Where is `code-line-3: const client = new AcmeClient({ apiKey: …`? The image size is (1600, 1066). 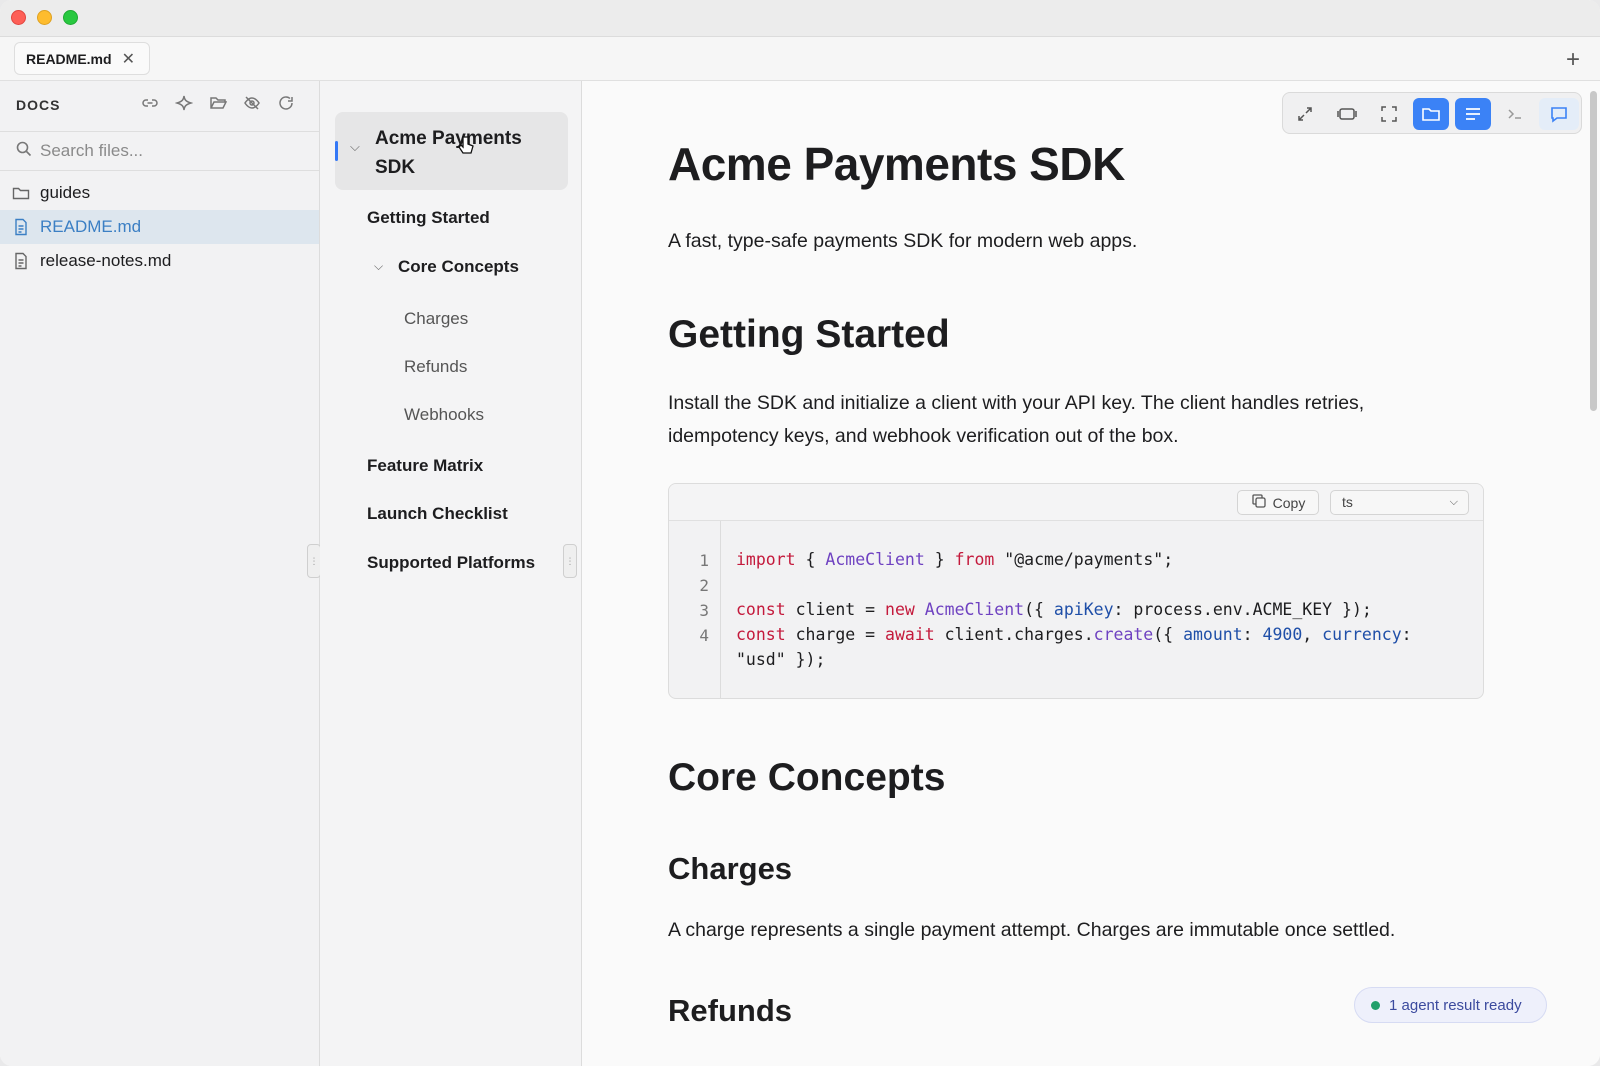 code-line-3: const client = new AcmeClient({ apiKey: … is located at coordinates (1054, 609).